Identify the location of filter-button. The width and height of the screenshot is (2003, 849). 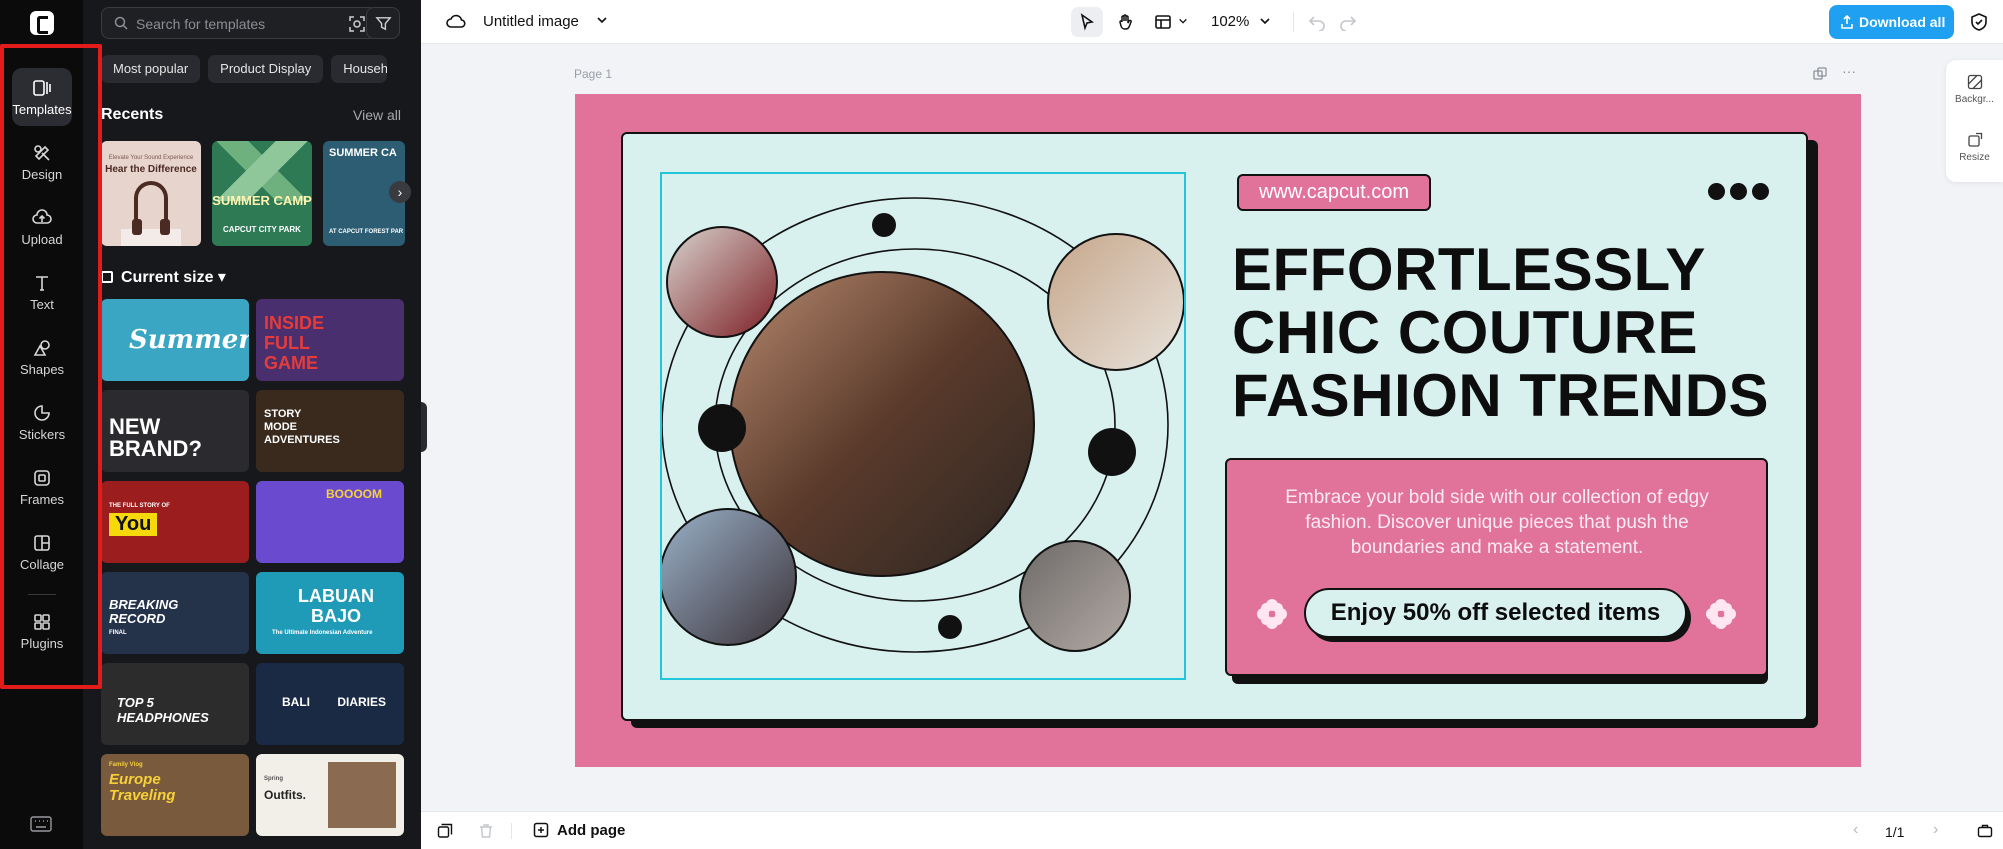
(383, 23).